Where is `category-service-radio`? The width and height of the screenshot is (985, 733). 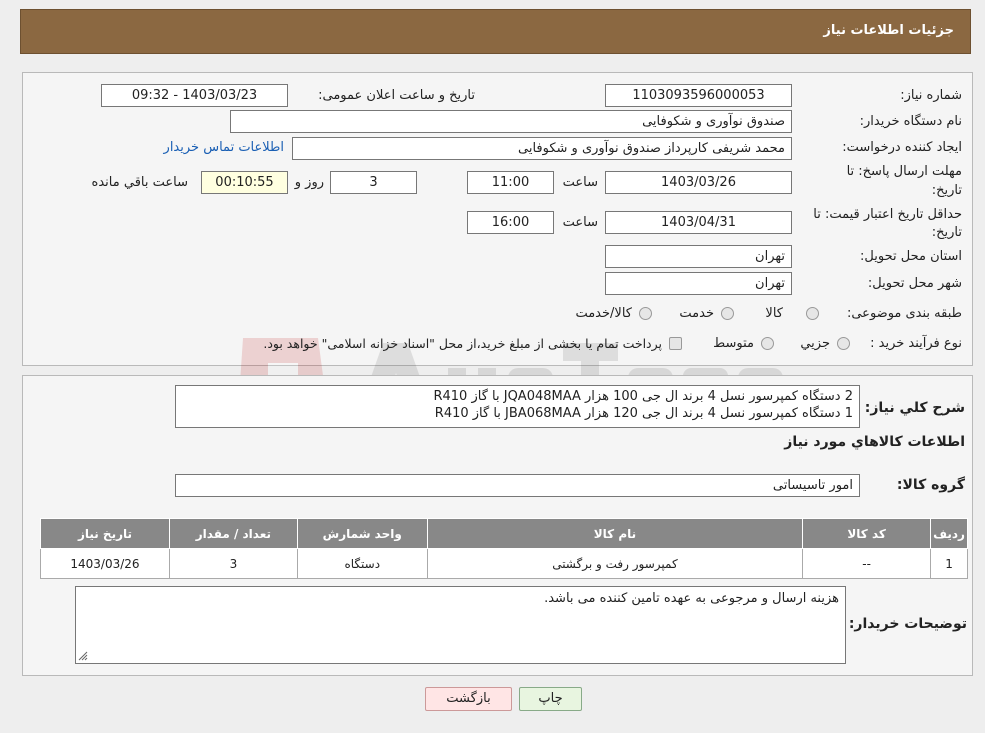 category-service-radio is located at coordinates (727, 313).